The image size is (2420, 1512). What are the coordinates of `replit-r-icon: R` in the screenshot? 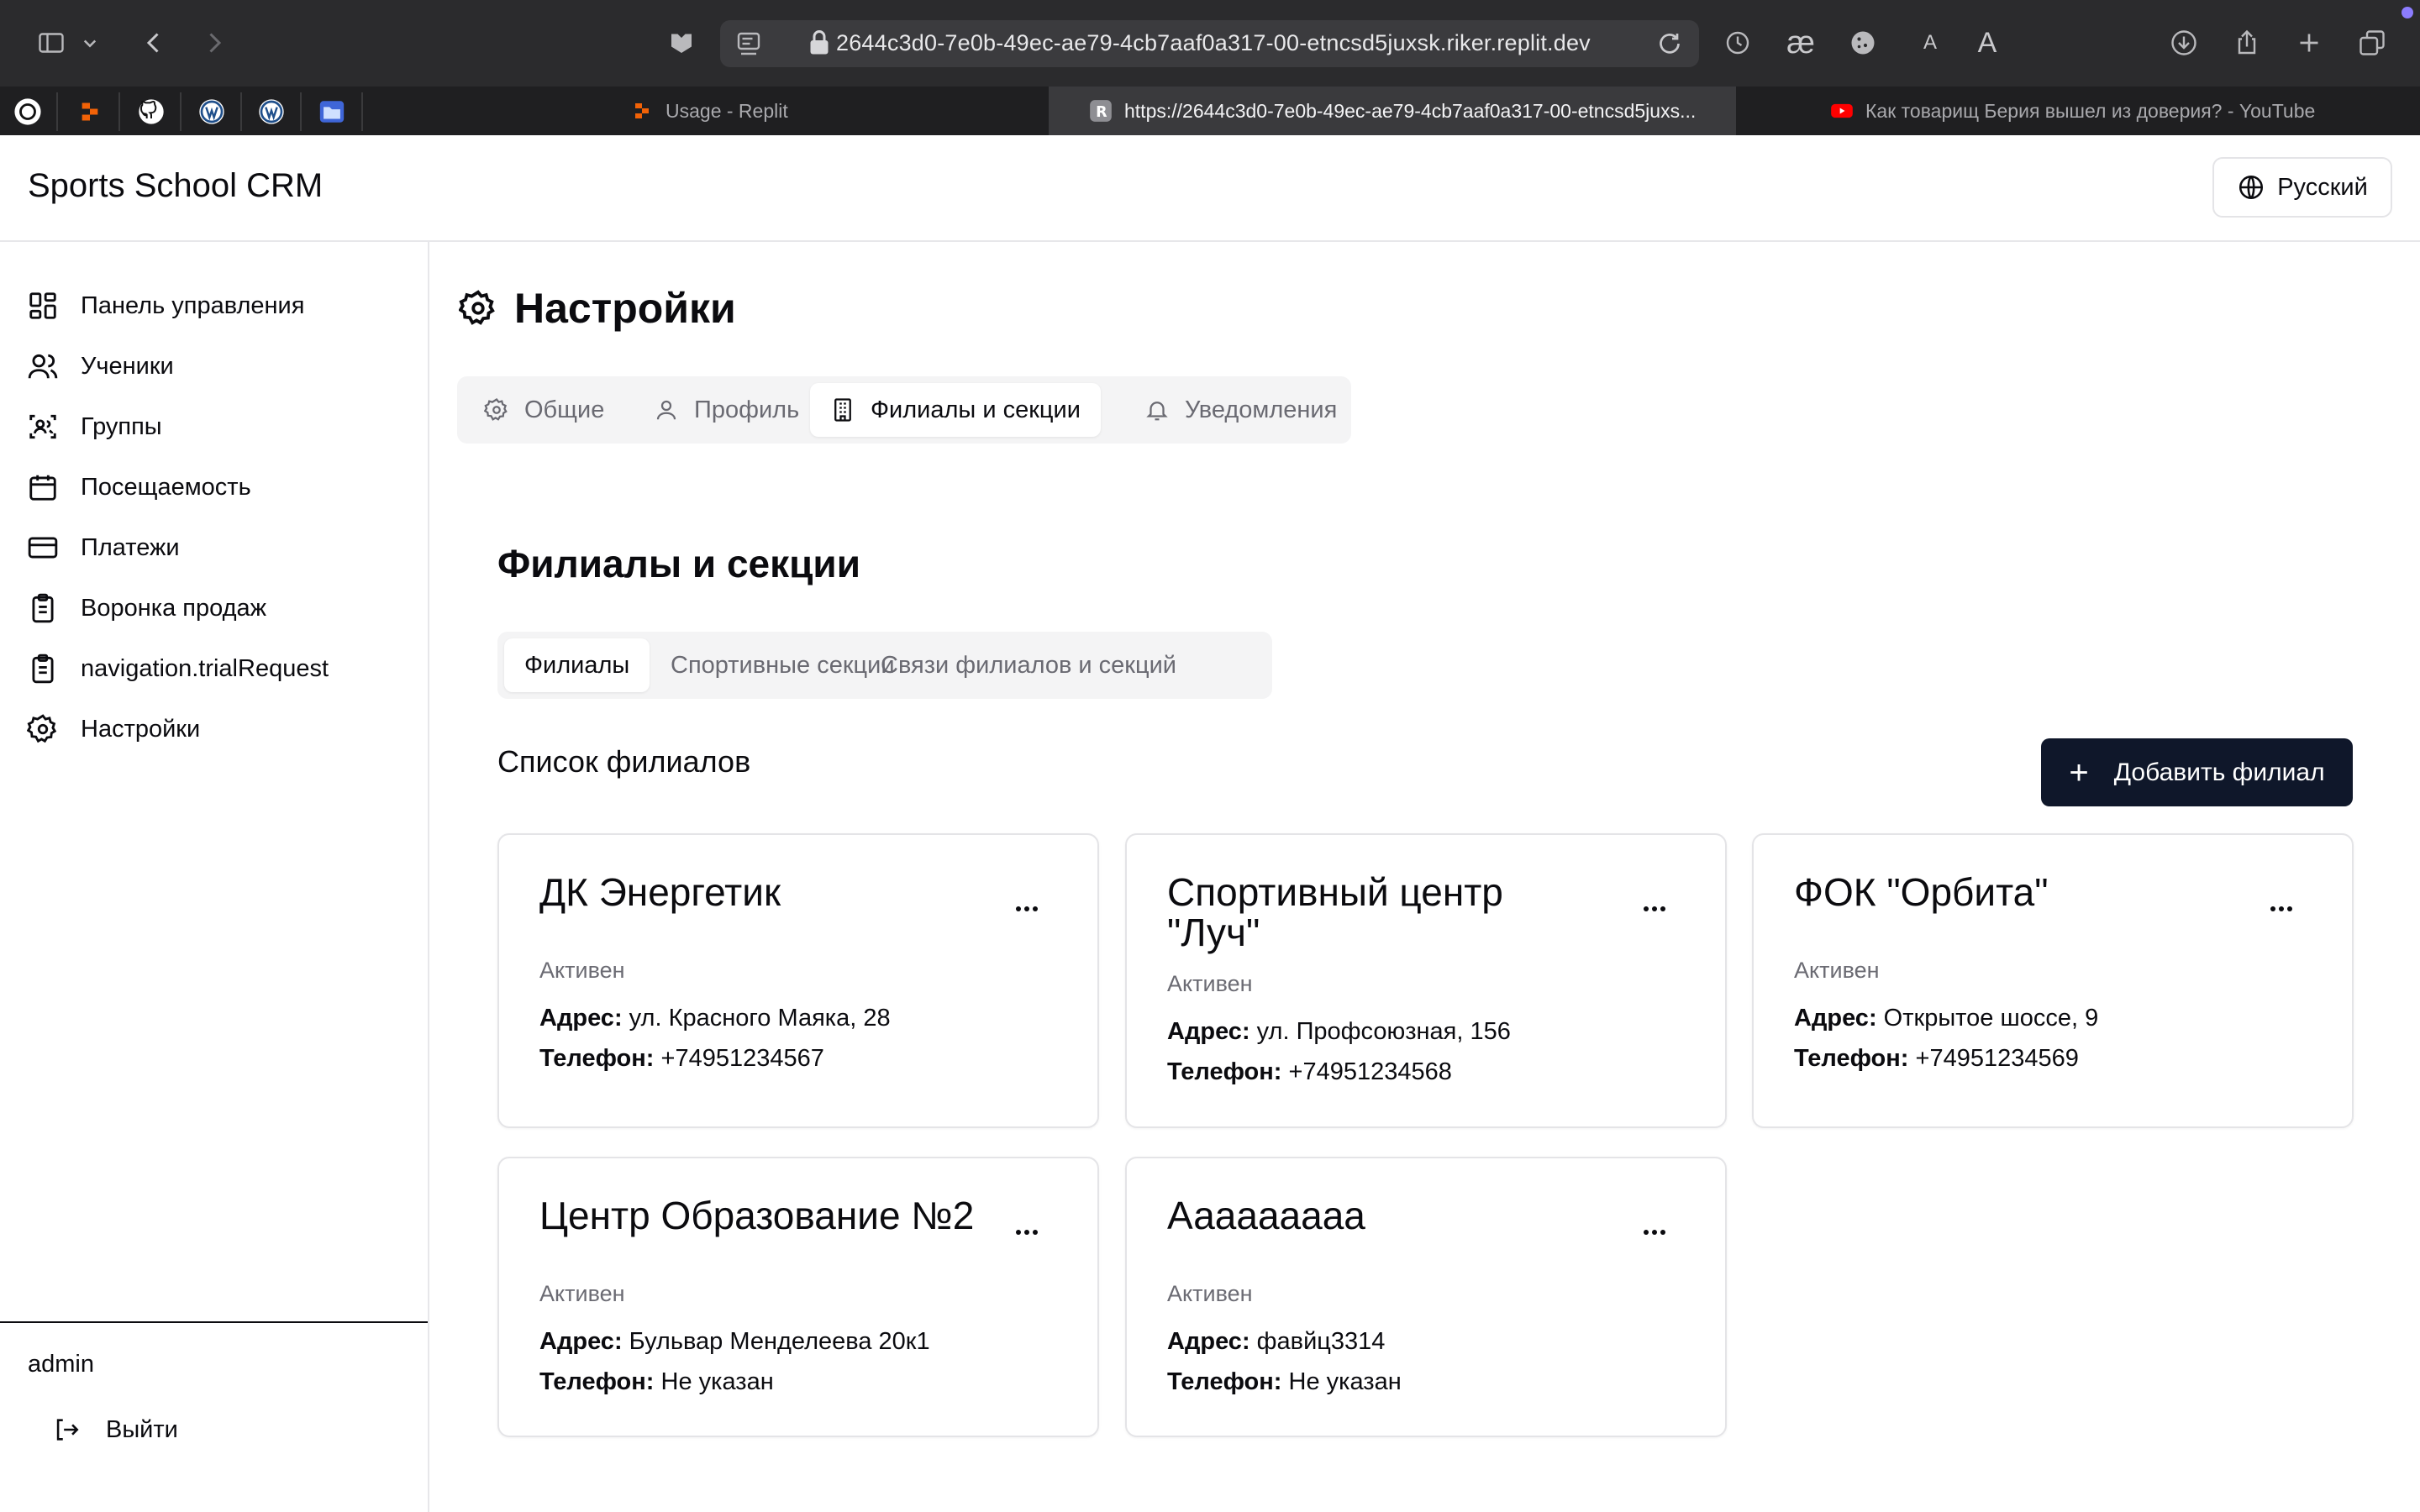 It's located at (1101, 111).